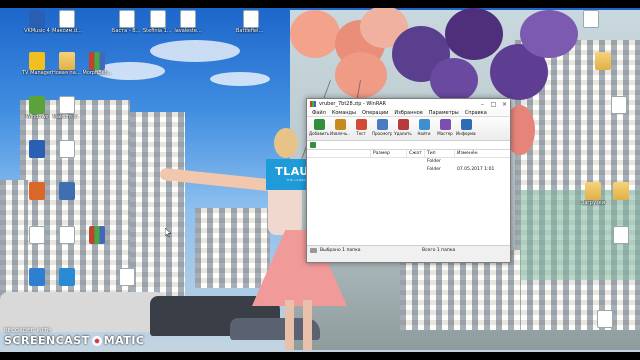  What do you see at coordinates (96, 340) in the screenshot?
I see `record-icon` at bounding box center [96, 340].